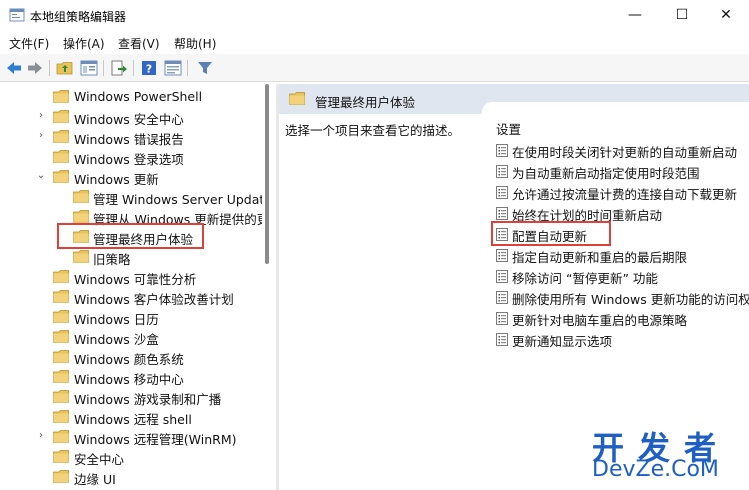  Describe the element at coordinates (267, 174) in the screenshot. I see `tree-scrollbar-thumb` at that location.